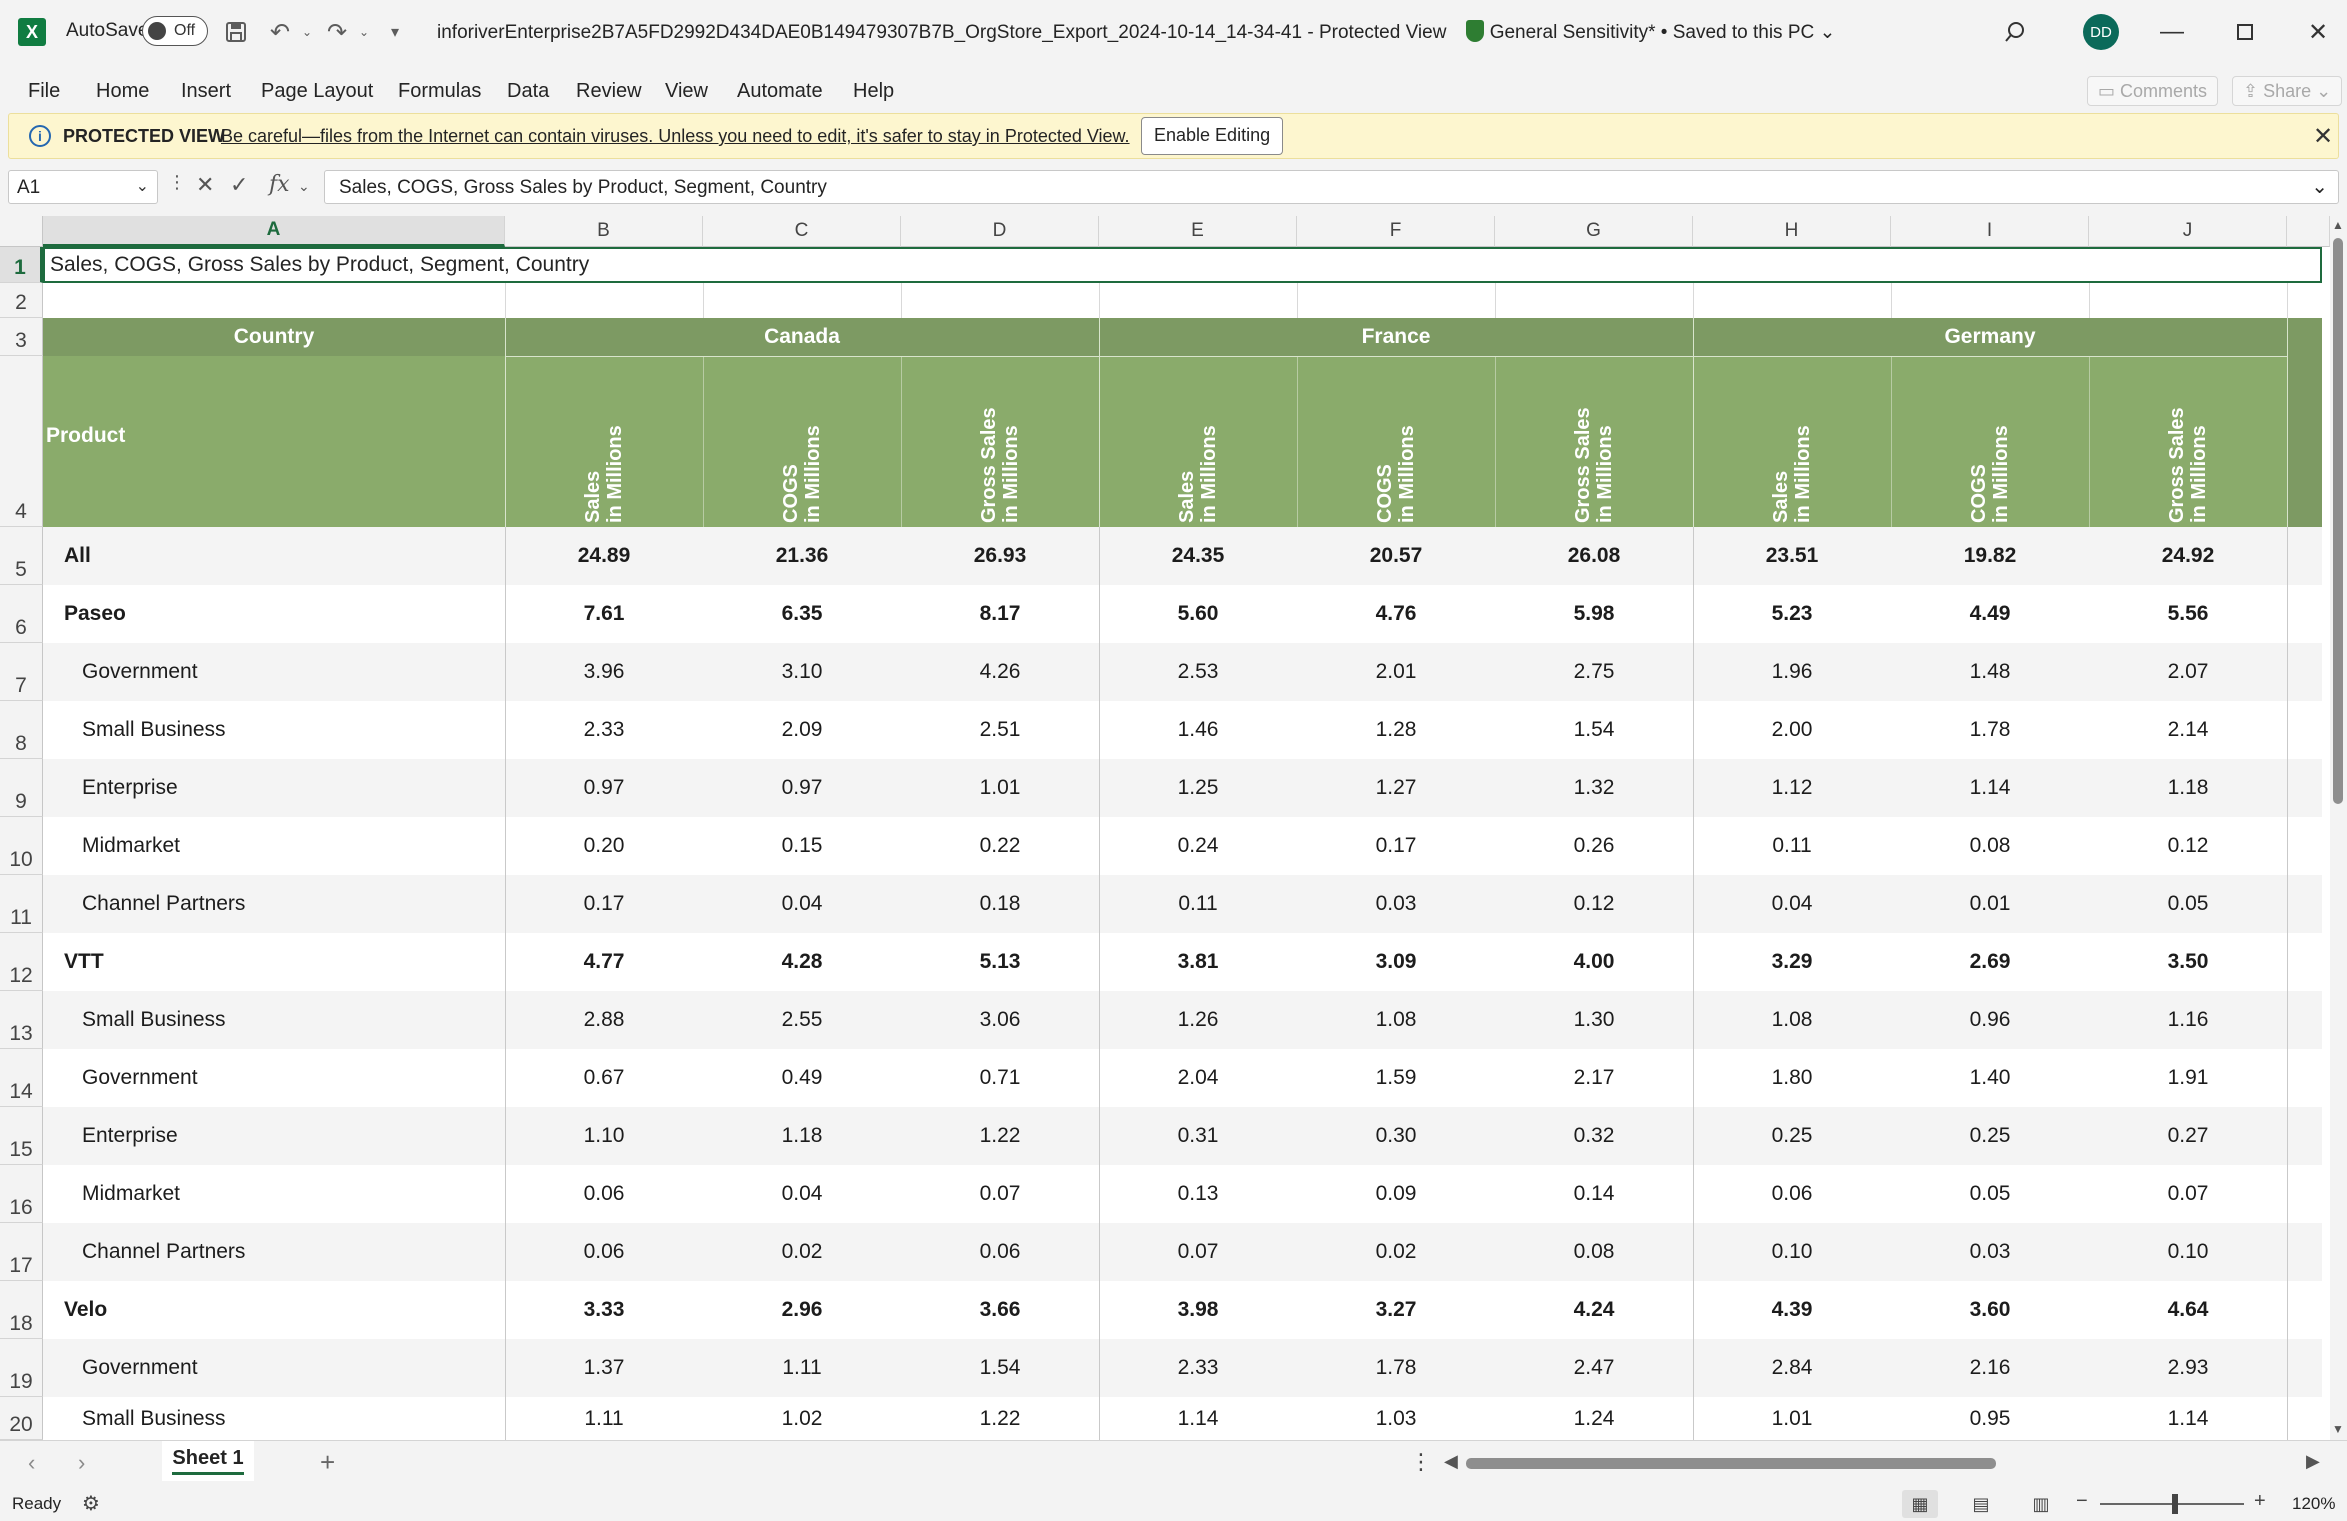  Describe the element at coordinates (1792, 1368) in the screenshot. I see `table-cell: 2.84` at that location.